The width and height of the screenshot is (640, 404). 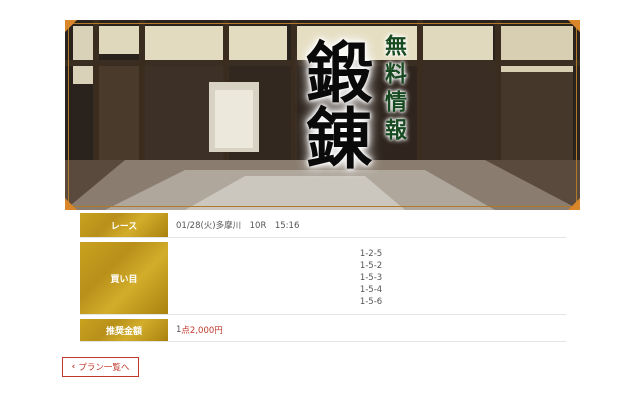 I want to click on bets-label: 買い目, so click(x=124, y=278).